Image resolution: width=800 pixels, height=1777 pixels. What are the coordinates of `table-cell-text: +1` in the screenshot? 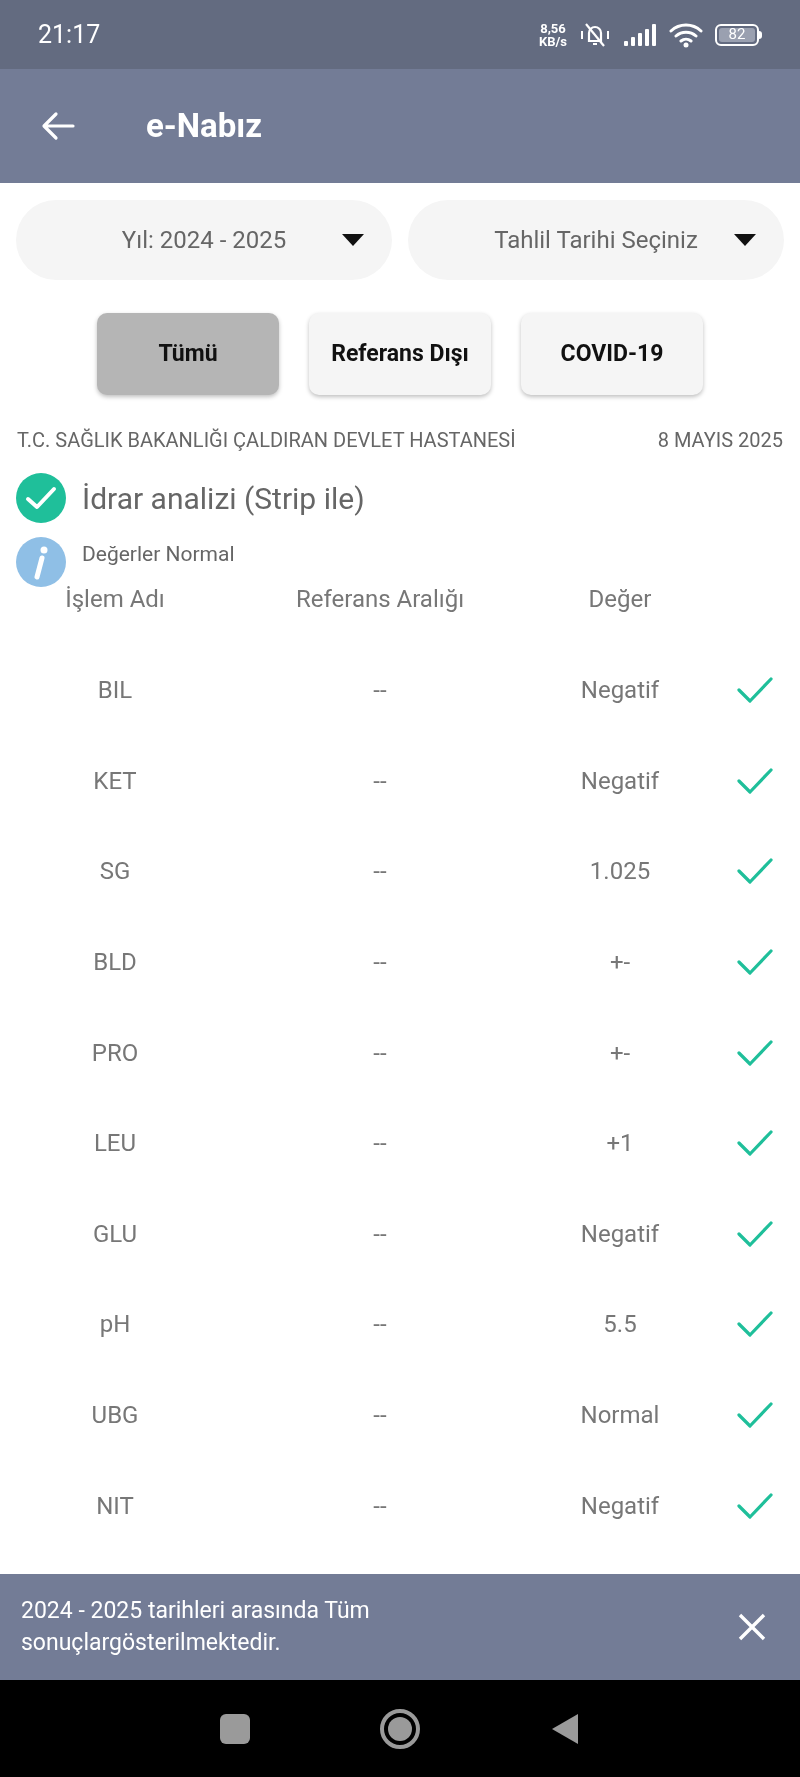 It's located at (620, 1144).